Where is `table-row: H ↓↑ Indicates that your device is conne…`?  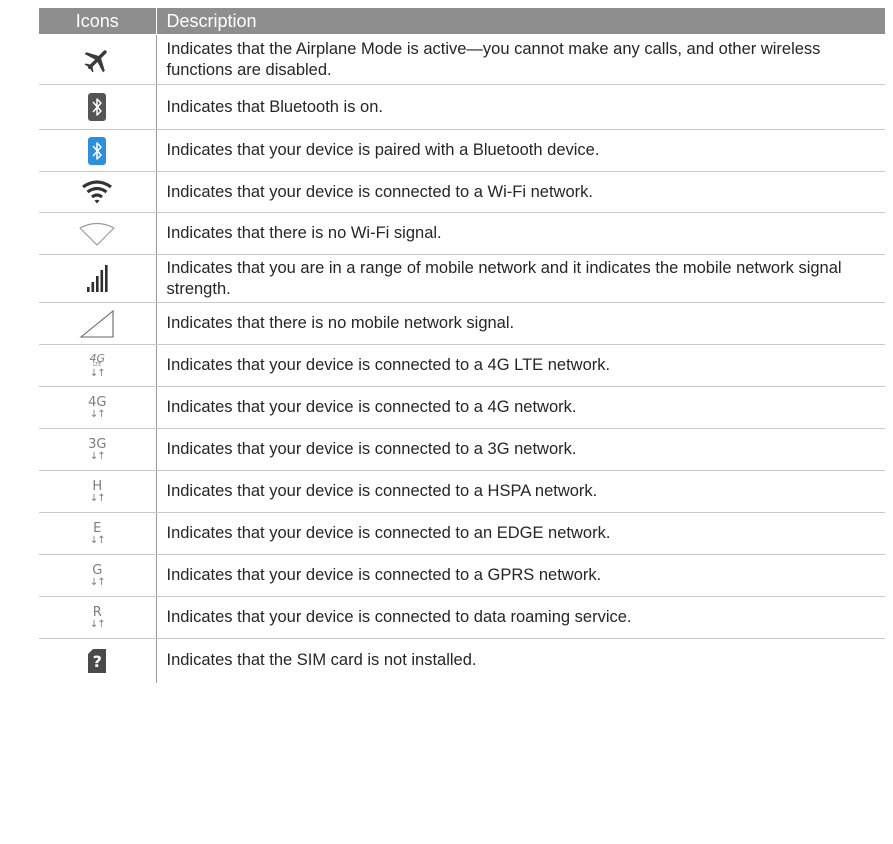
table-row: H ↓↑ Indicates that your device is conne… is located at coordinates (462, 491).